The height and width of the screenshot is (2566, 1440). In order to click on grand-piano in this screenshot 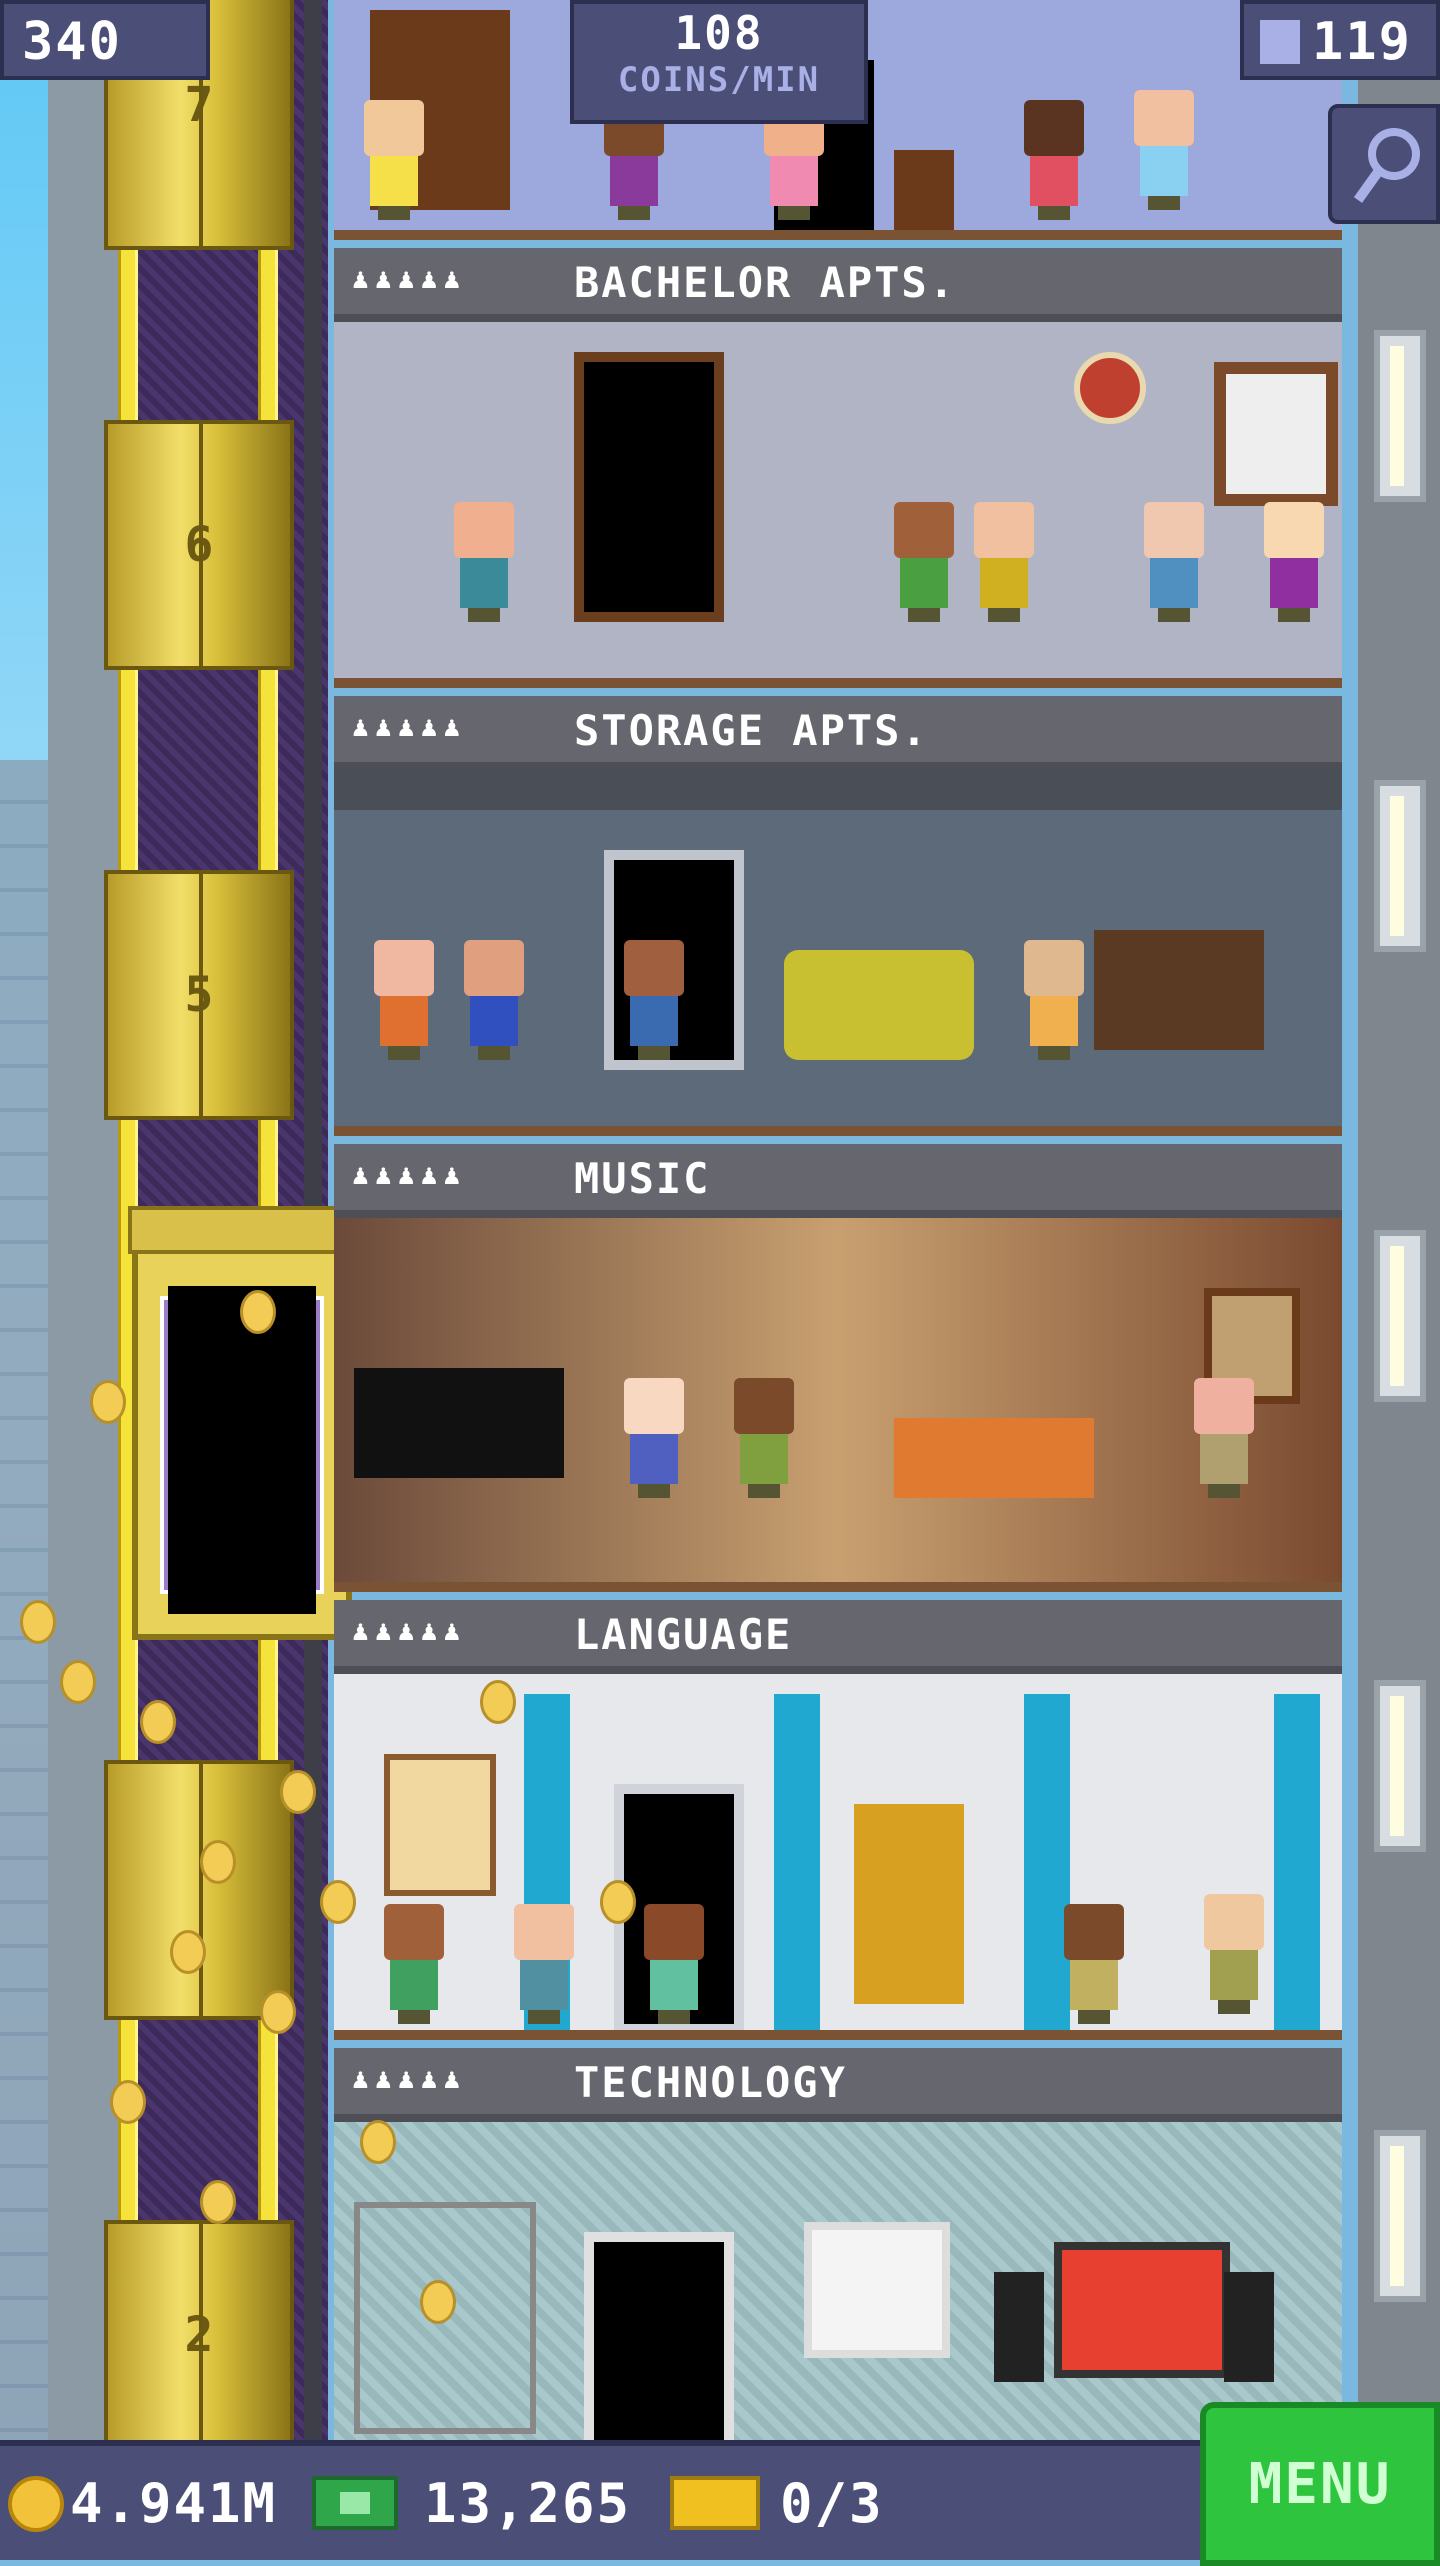, I will do `click(459, 1423)`.